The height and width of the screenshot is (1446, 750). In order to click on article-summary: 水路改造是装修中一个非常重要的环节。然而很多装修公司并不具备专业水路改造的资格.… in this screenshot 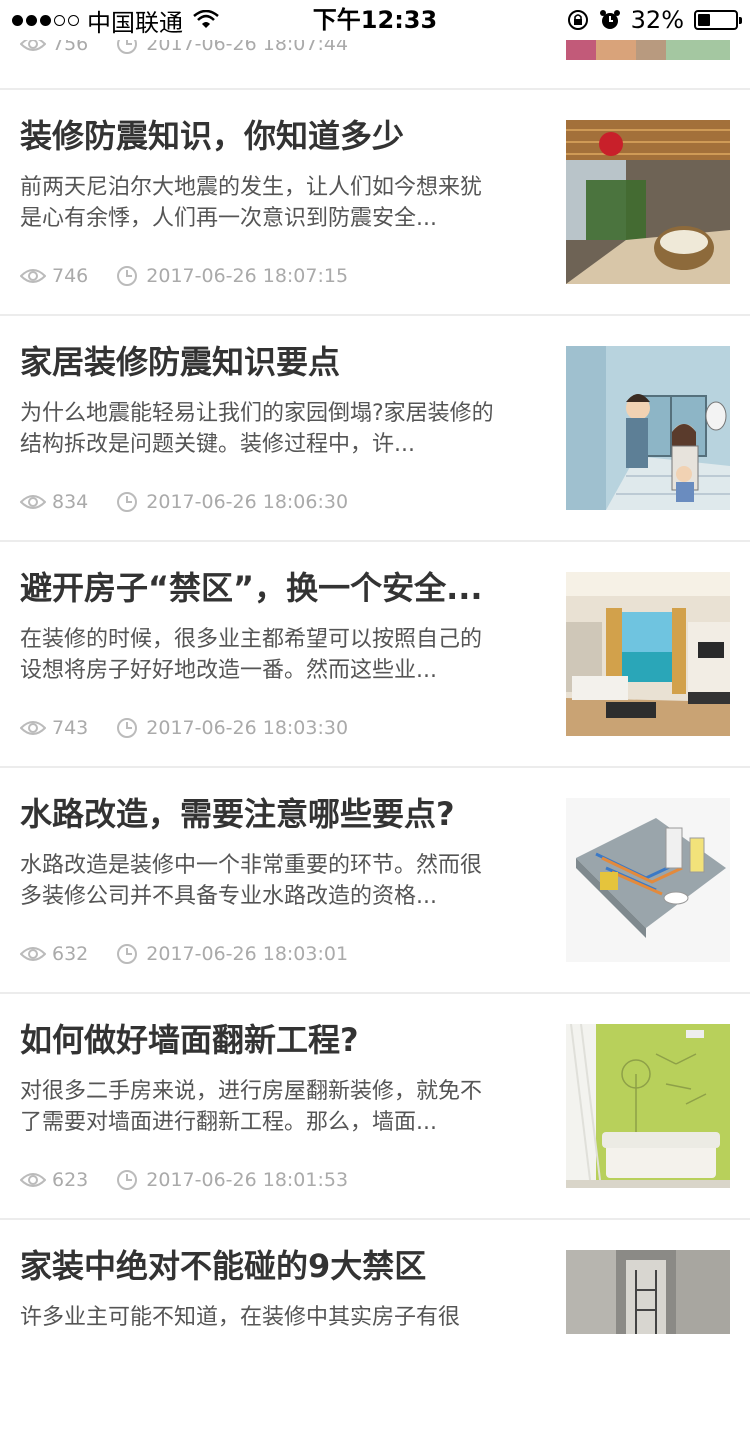, I will do `click(251, 881)`.